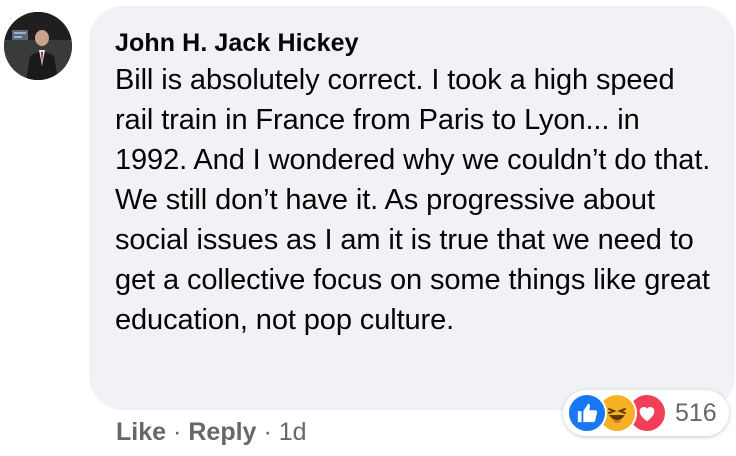  Describe the element at coordinates (141, 432) in the screenshot. I see `like-button: Like` at that location.